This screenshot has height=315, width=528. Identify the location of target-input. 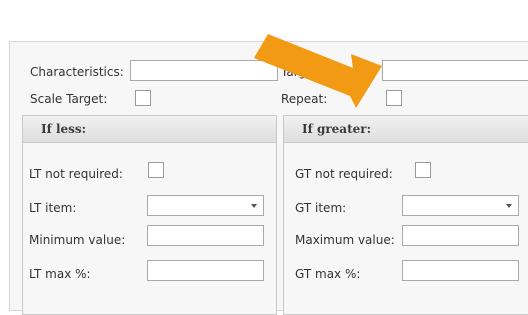
(455, 70).